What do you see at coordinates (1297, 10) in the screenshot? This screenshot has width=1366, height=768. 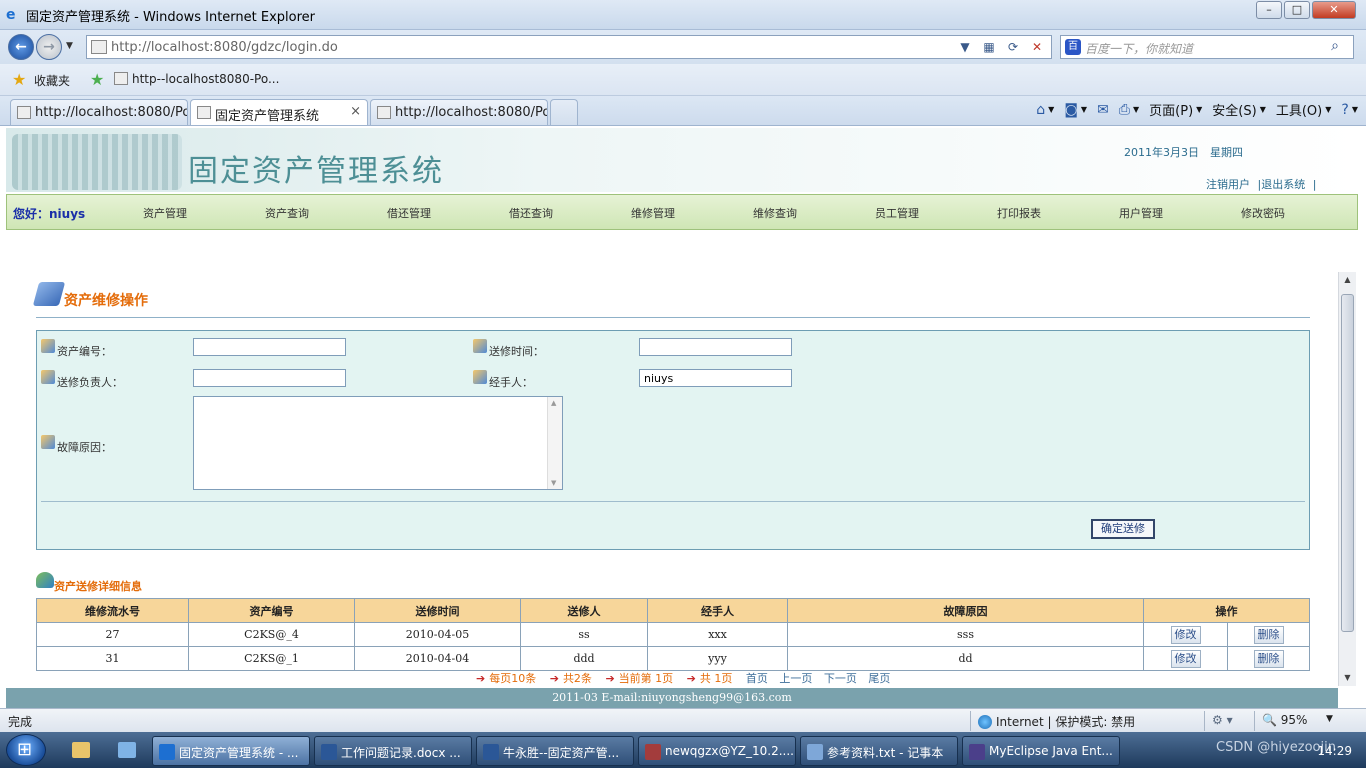 I see `maximize-button: □` at bounding box center [1297, 10].